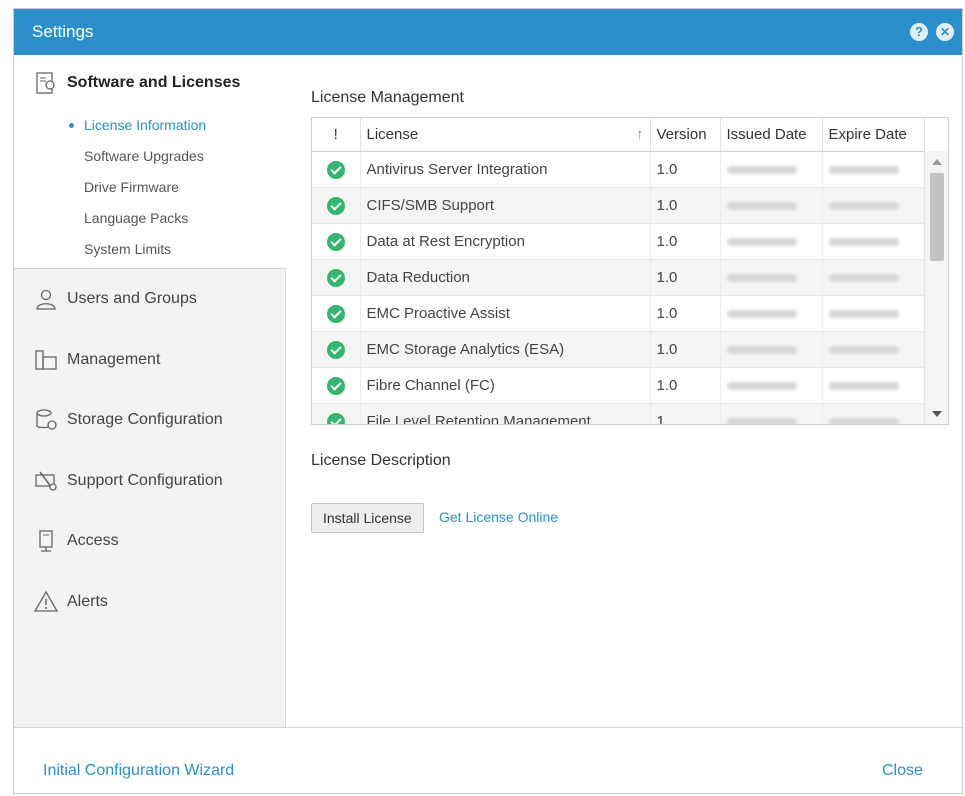  I want to click on sidebar-item-label: Management, so click(114, 359).